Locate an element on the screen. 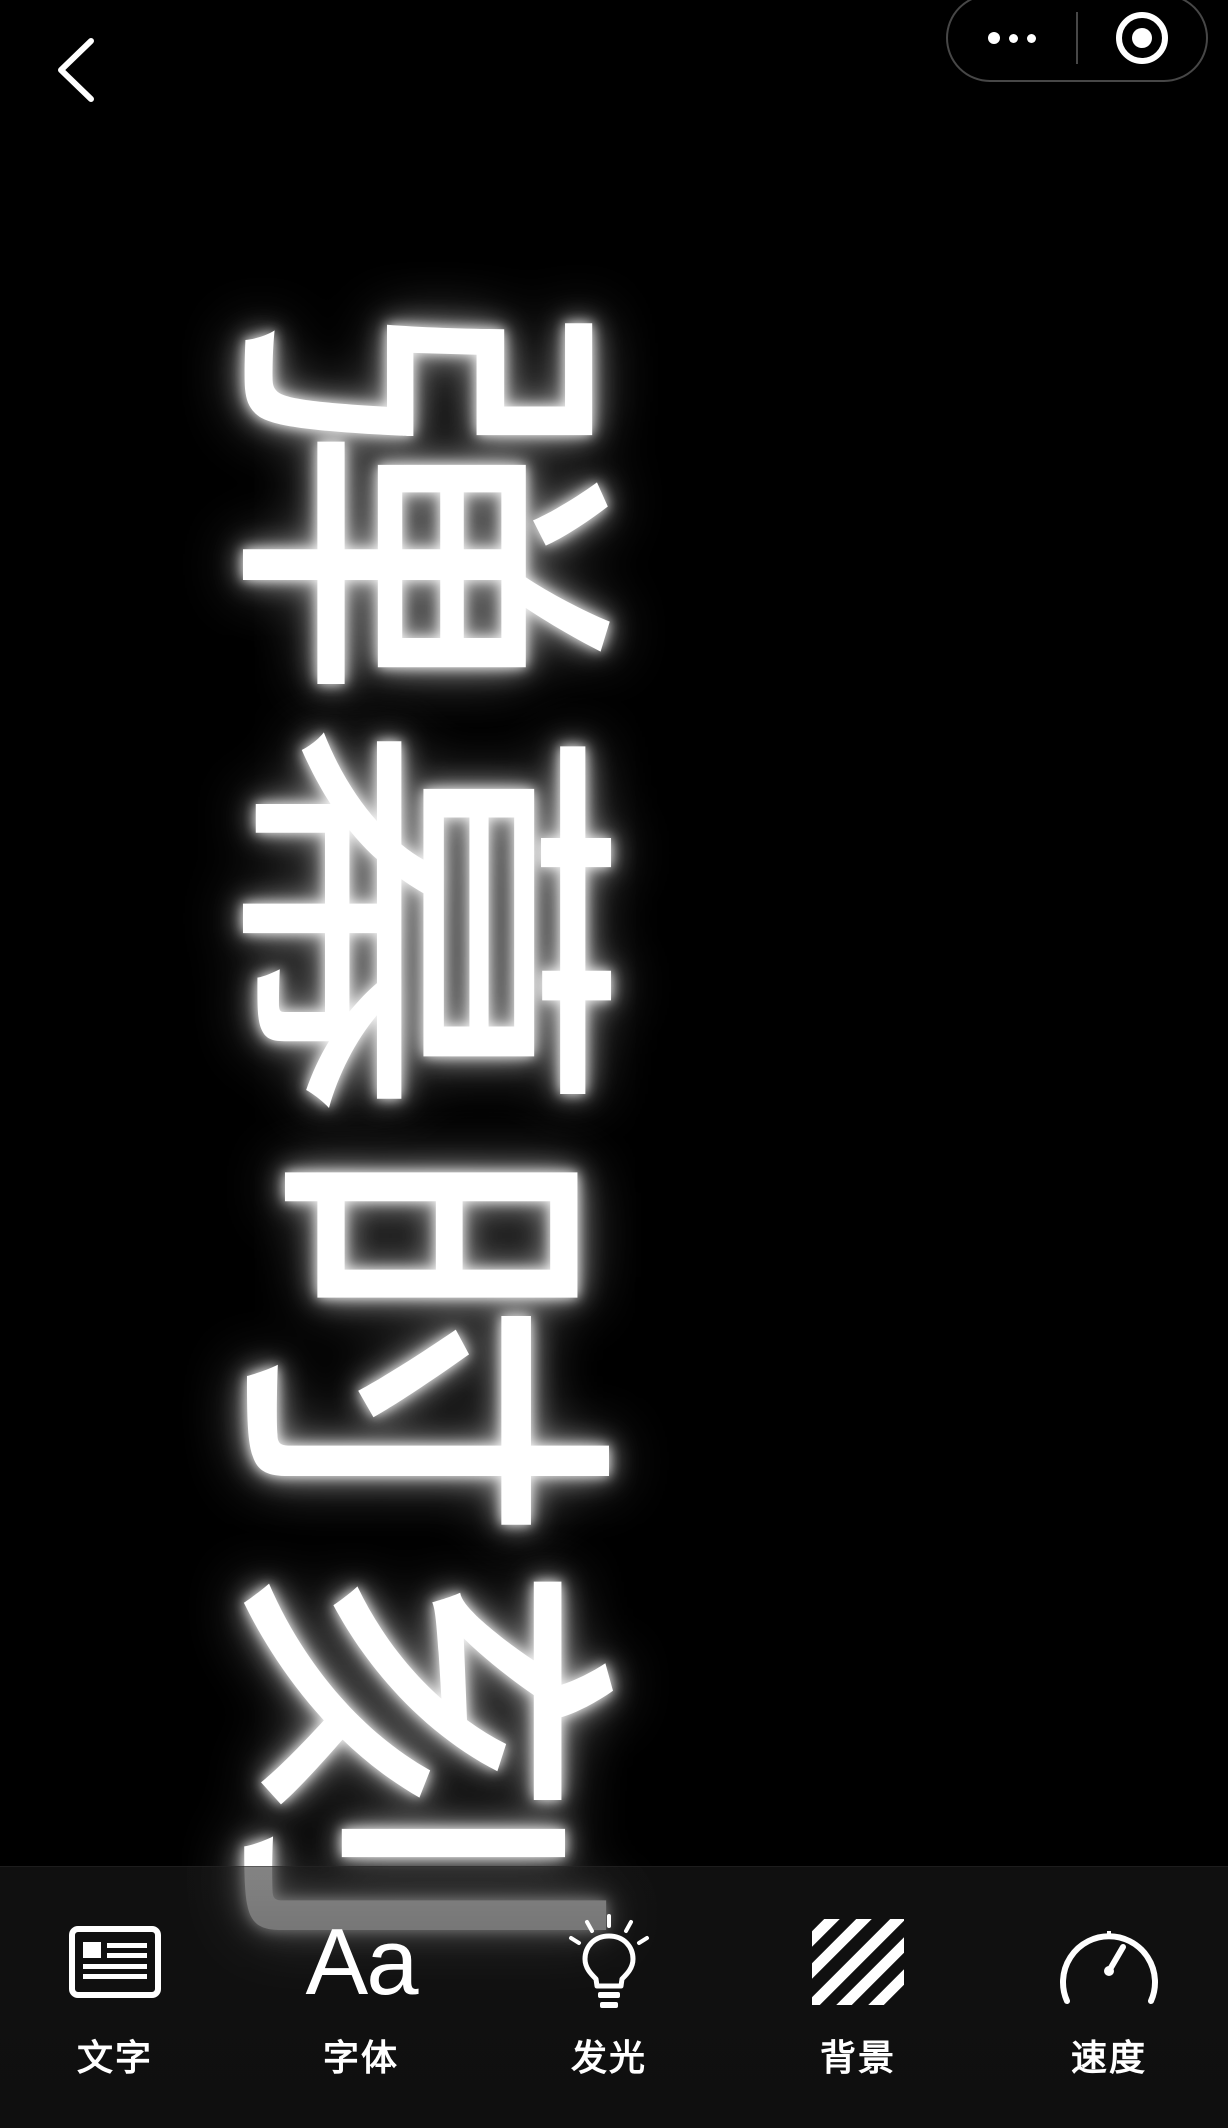 This screenshot has height=2128, width=1228. toolbar-label-speed: 速度 is located at coordinates (1108, 2058).